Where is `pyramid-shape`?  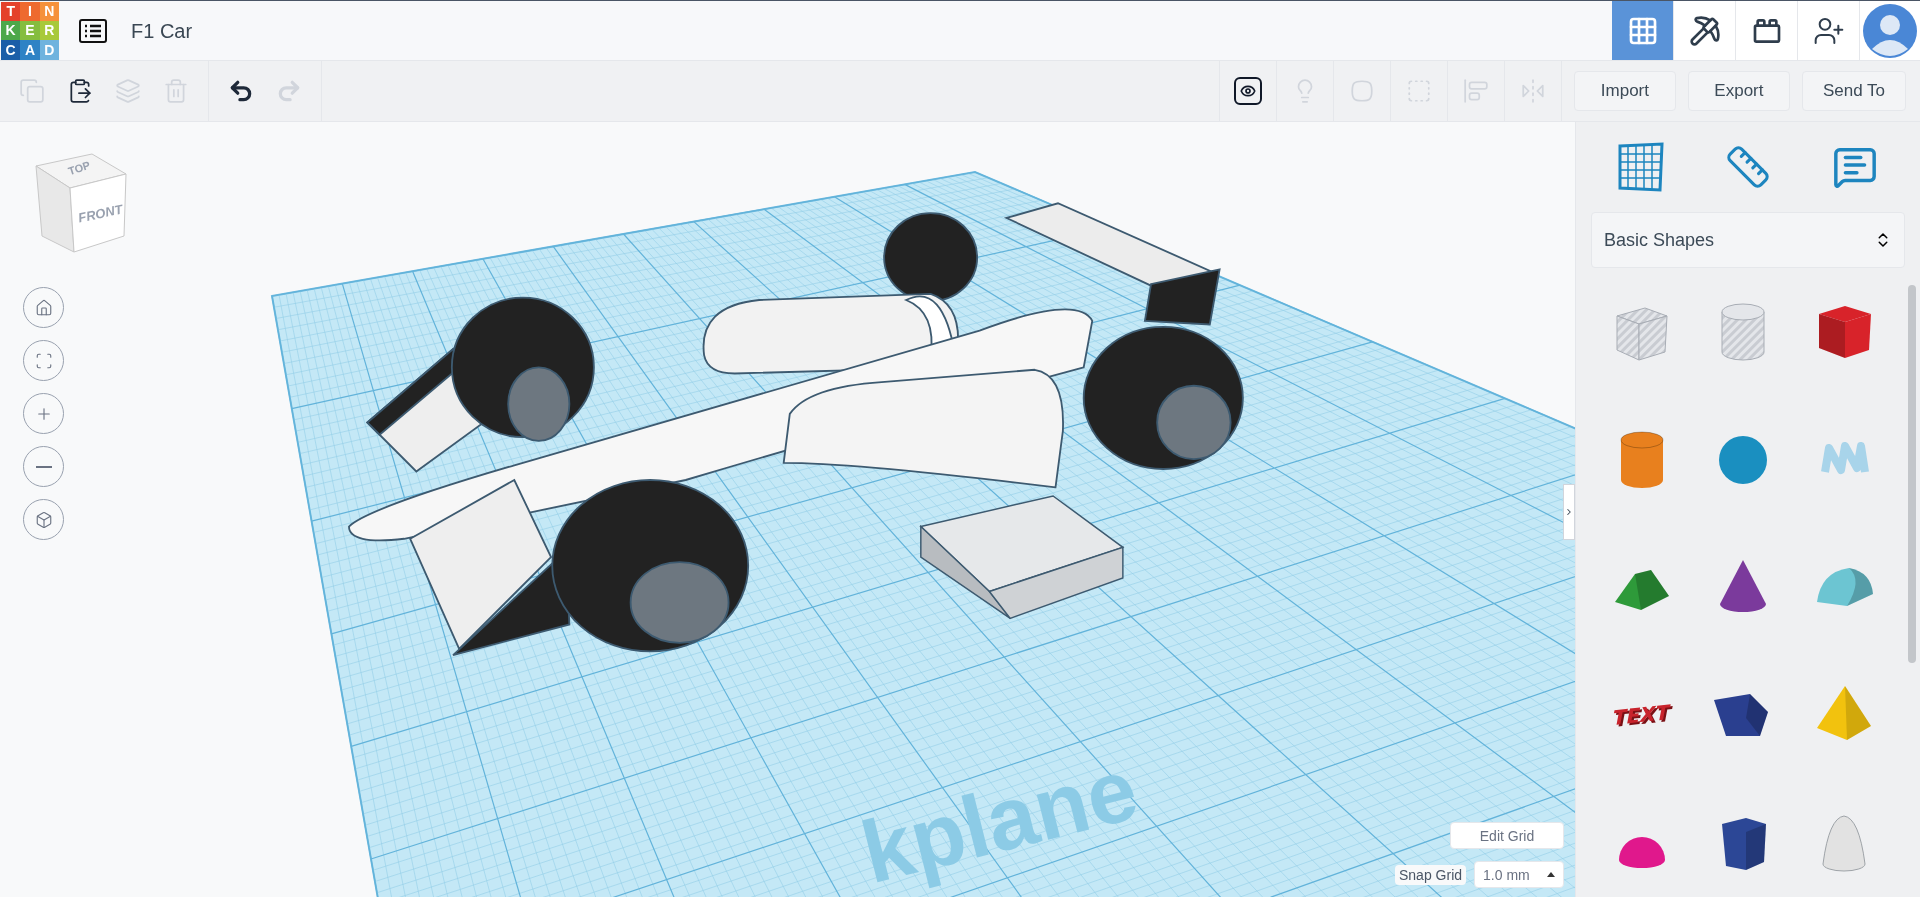
pyramid-shape is located at coordinates (1844, 713).